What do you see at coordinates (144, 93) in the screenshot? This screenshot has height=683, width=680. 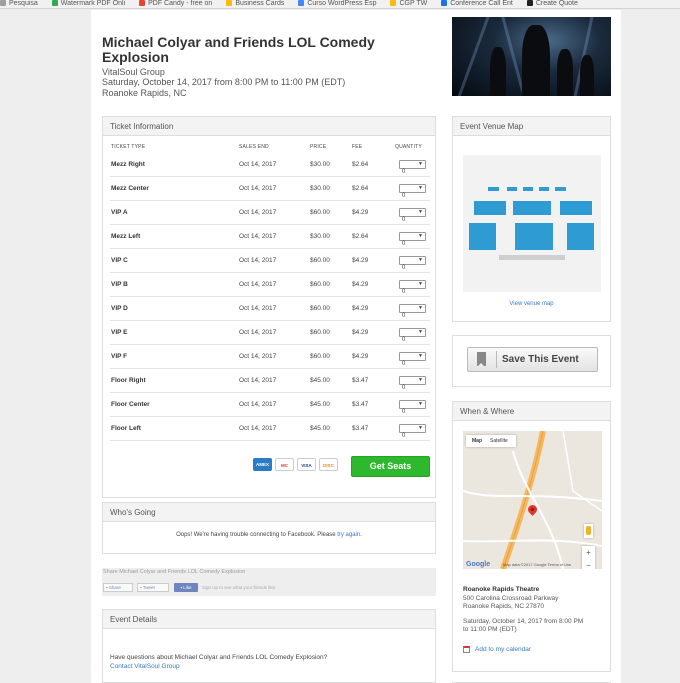 I see `event-location: Roanoke Rapids, NC` at bounding box center [144, 93].